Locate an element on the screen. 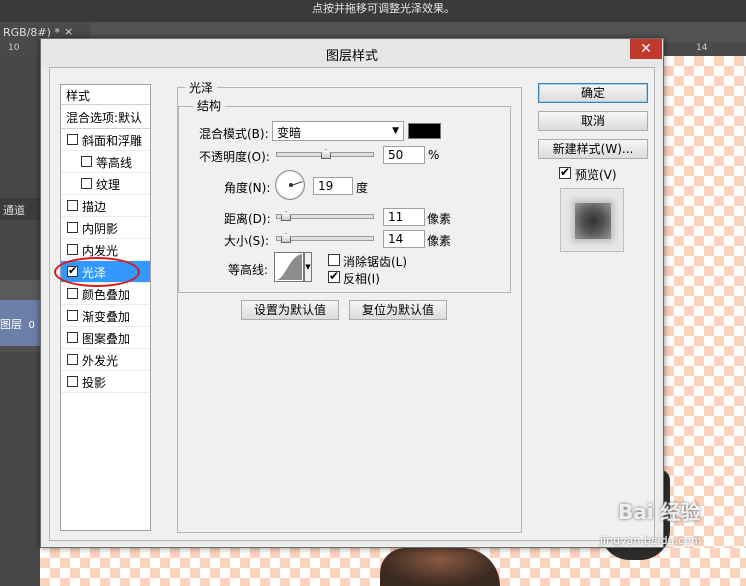  style-item: 纹理 is located at coordinates (105, 184).